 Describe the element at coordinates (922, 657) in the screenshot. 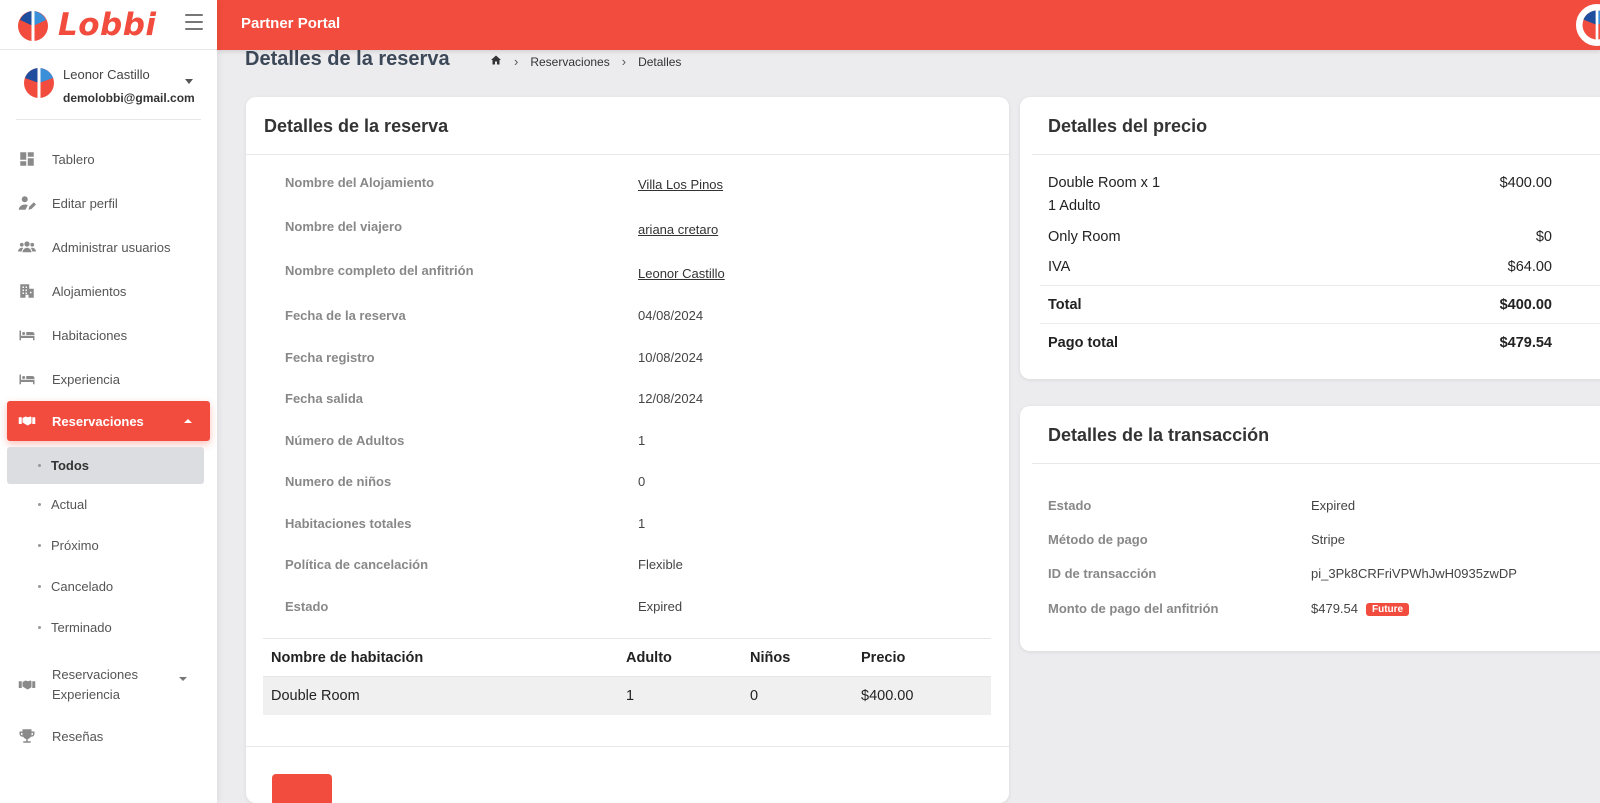

I see `column-header: Precio` at that location.